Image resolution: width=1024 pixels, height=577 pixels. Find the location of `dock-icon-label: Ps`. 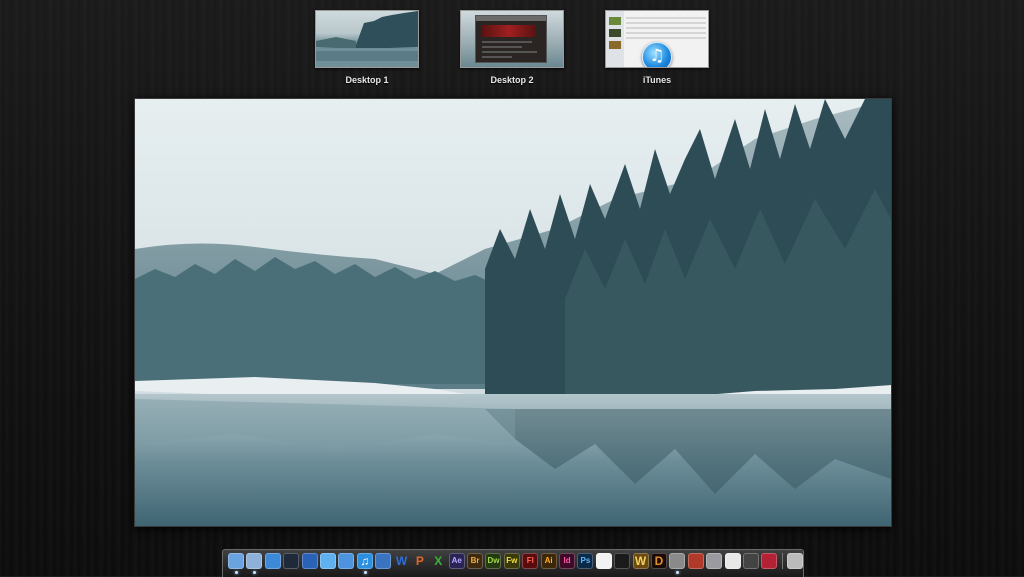

dock-icon-label: Ps is located at coordinates (585, 560).